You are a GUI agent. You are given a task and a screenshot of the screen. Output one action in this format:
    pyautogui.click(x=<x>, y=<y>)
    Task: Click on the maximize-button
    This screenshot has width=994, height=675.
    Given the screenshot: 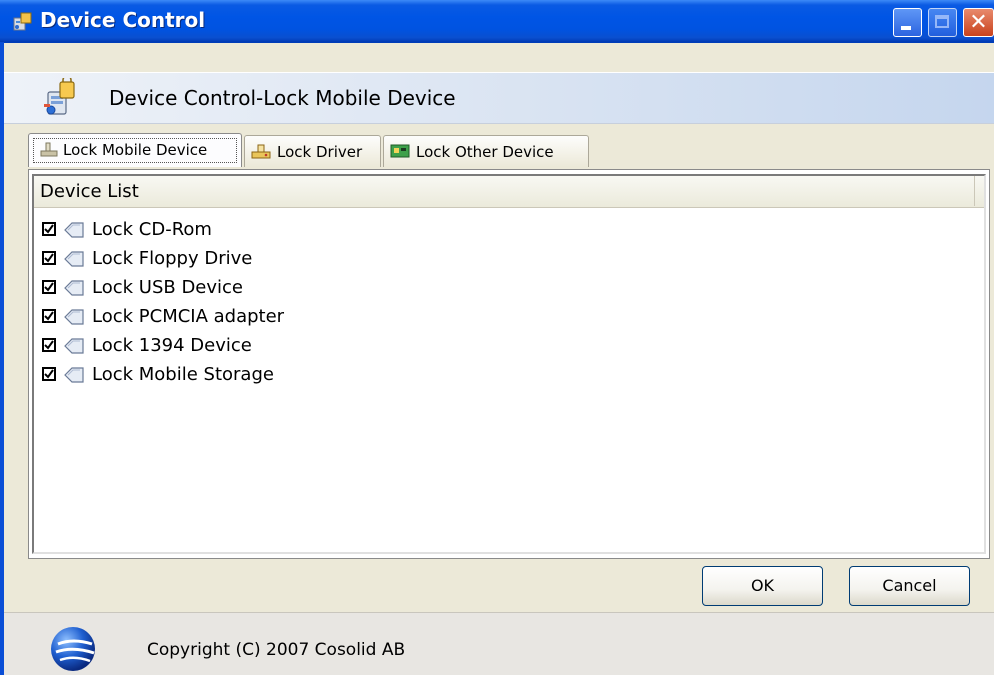 What is the action you would take?
    pyautogui.click(x=942, y=22)
    